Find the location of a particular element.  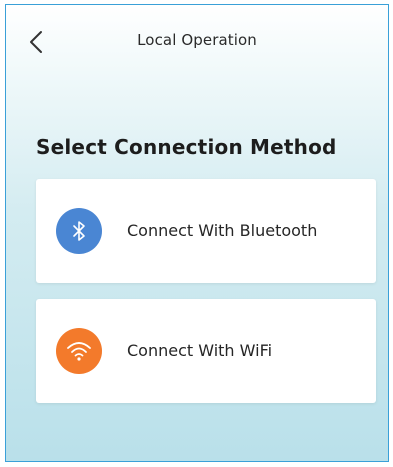

wifi-icon is located at coordinates (79, 351).